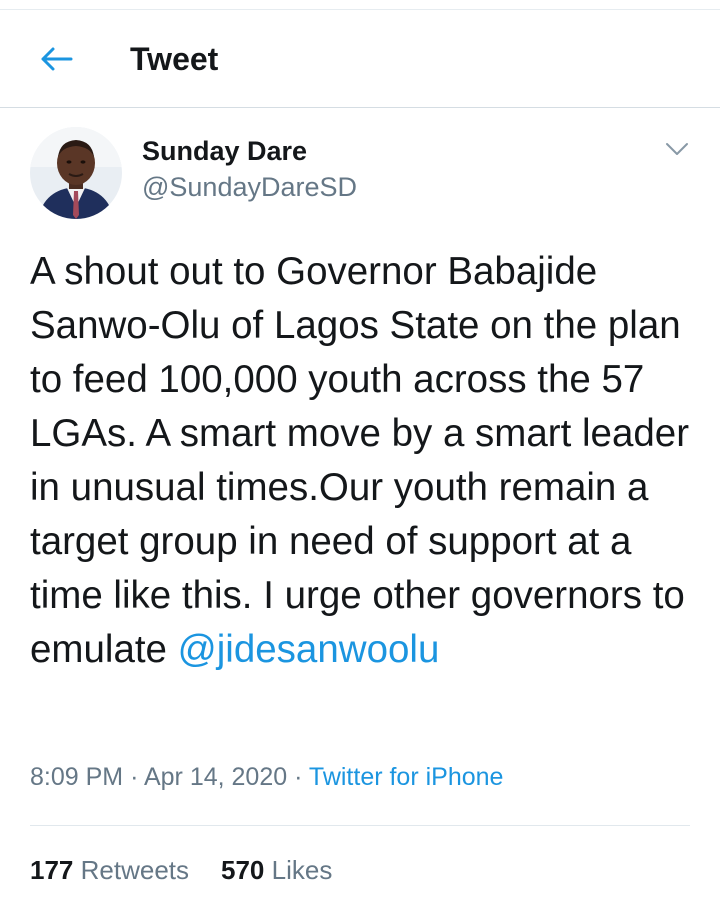 The height and width of the screenshot is (916, 720). I want to click on chevron-down-icon, so click(677, 149).